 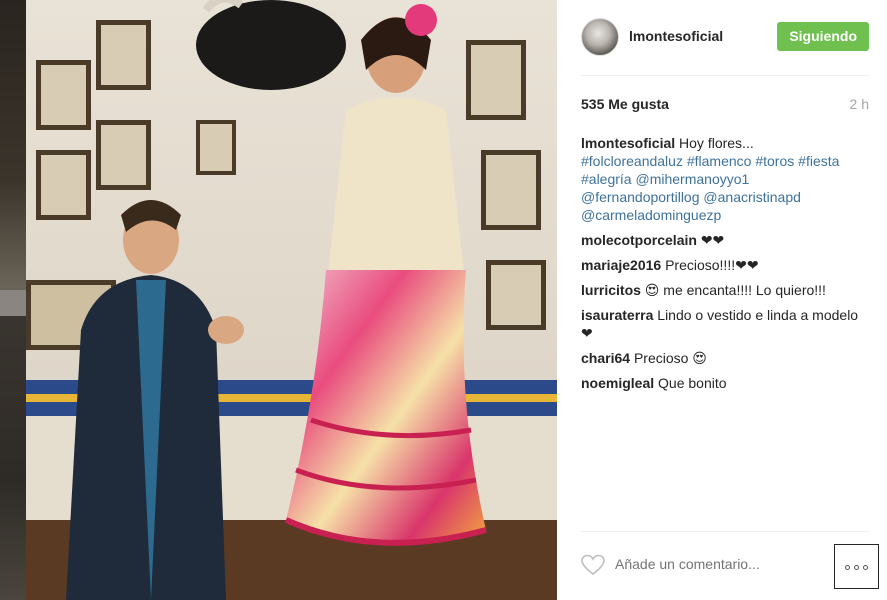 I want to click on comment: mariaje2016 Precioso!!!!❤❤, so click(x=725, y=265).